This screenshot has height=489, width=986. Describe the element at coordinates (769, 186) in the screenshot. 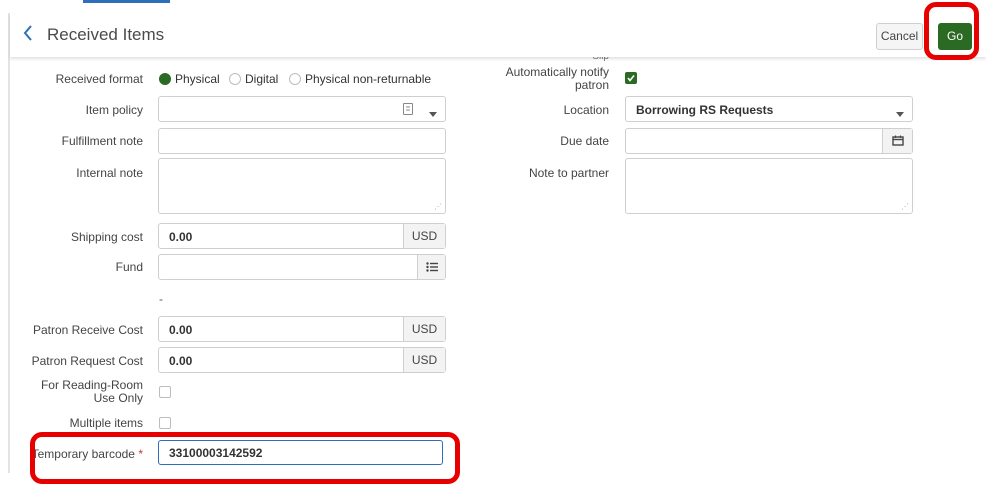

I see `note-to-partner-textarea: ⋰` at that location.